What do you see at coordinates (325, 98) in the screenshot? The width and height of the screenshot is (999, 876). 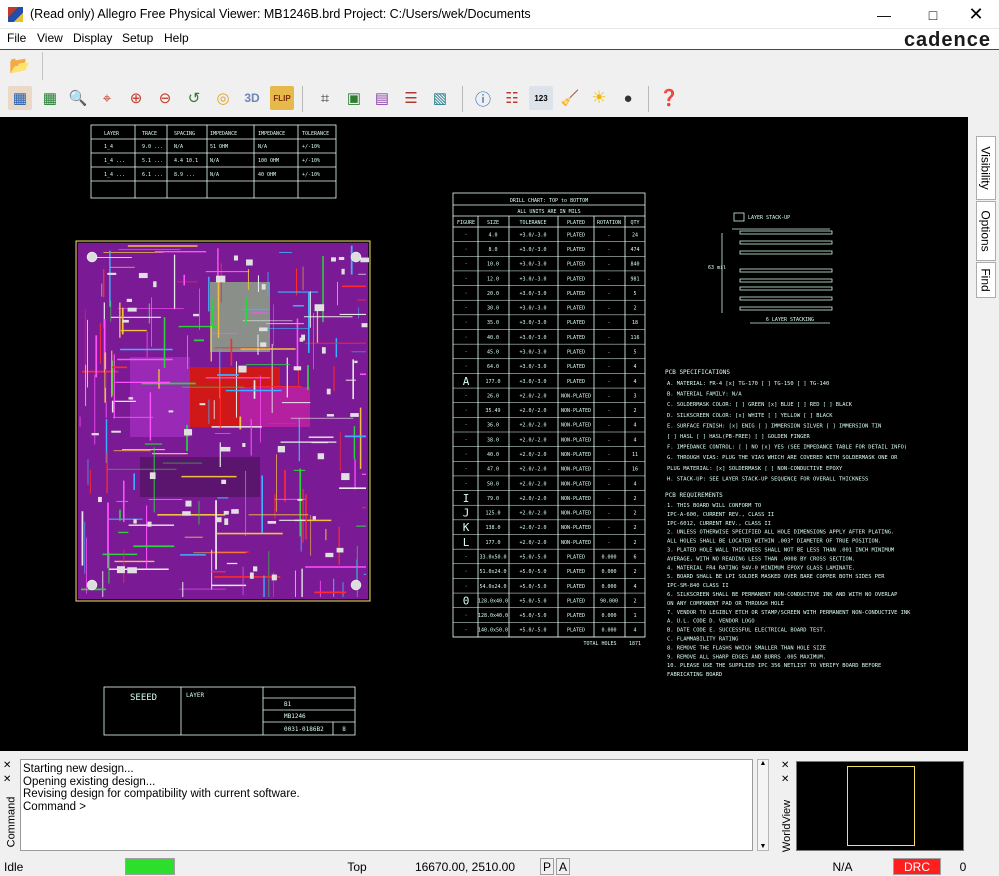 I see `grid-toggle-icon: ⌗` at bounding box center [325, 98].